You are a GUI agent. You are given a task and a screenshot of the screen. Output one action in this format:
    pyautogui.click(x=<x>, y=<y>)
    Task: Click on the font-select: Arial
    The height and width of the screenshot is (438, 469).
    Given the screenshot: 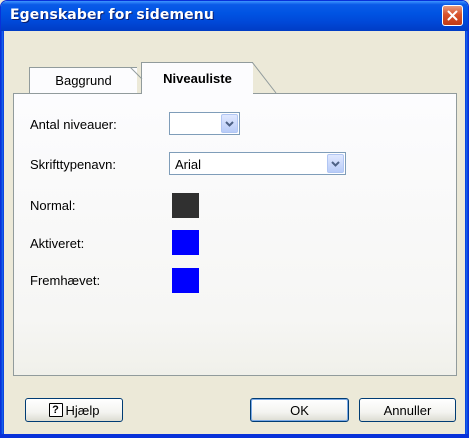 What is the action you would take?
    pyautogui.click(x=257, y=163)
    